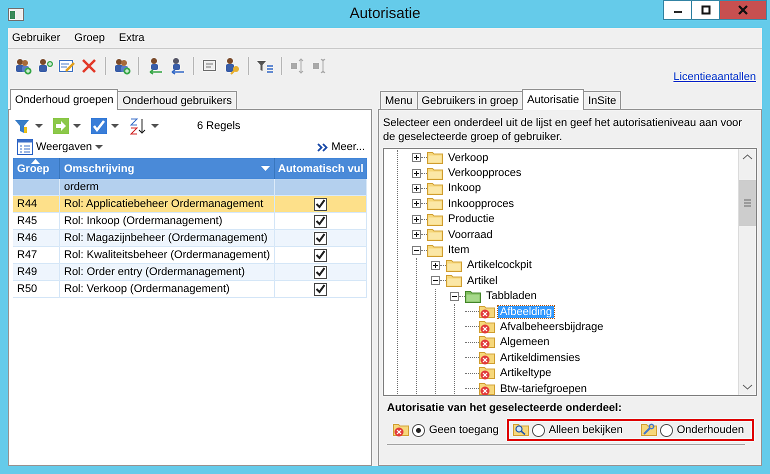 Image resolution: width=770 pixels, height=474 pixels. I want to click on tree-item: Verkoopproces, so click(485, 173).